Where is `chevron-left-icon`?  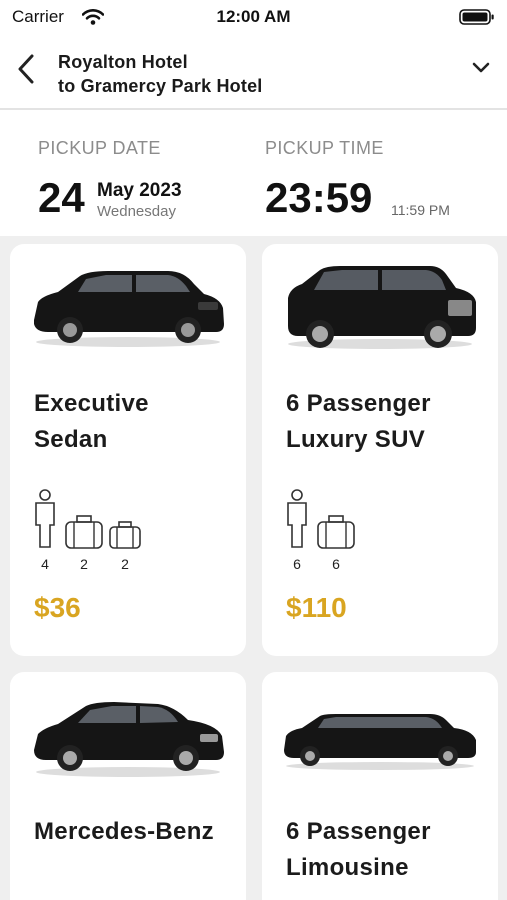
chevron-left-icon is located at coordinates (26, 69).